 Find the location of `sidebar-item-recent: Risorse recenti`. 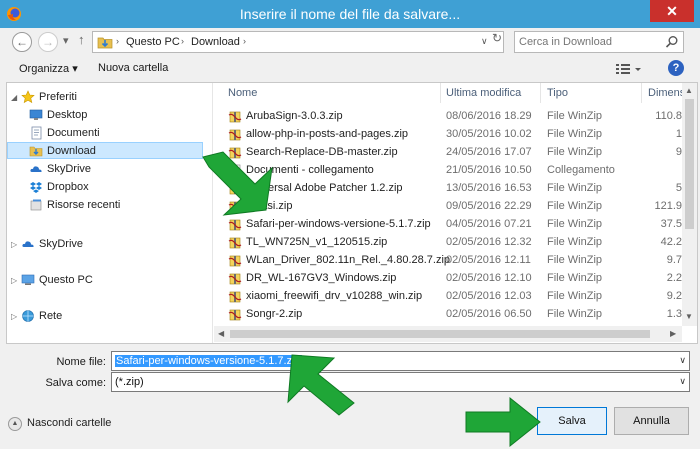

sidebar-item-recent: Risorse recenti is located at coordinates (109, 205).